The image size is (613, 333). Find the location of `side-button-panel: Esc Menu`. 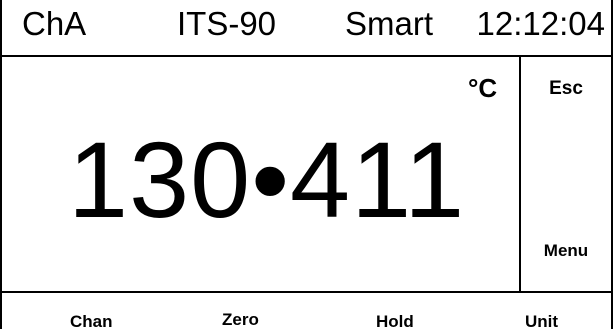

side-button-panel: Esc Menu is located at coordinates (565, 174).